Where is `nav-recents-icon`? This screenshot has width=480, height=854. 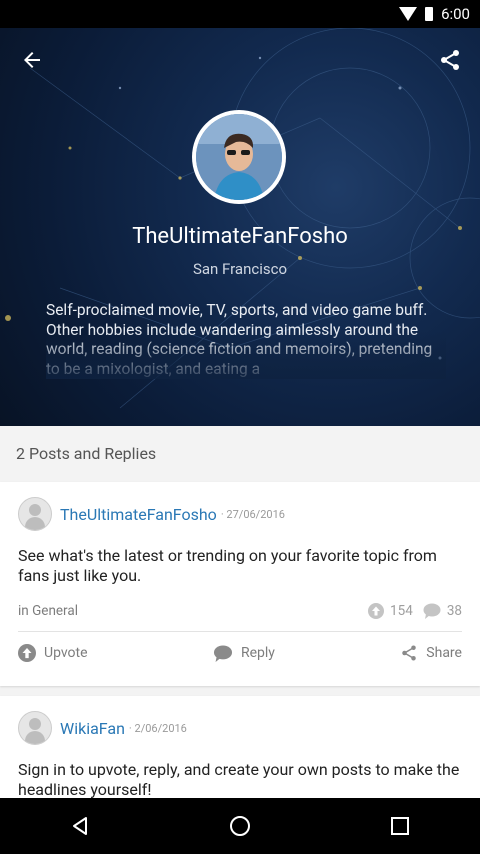 nav-recents-icon is located at coordinates (400, 826).